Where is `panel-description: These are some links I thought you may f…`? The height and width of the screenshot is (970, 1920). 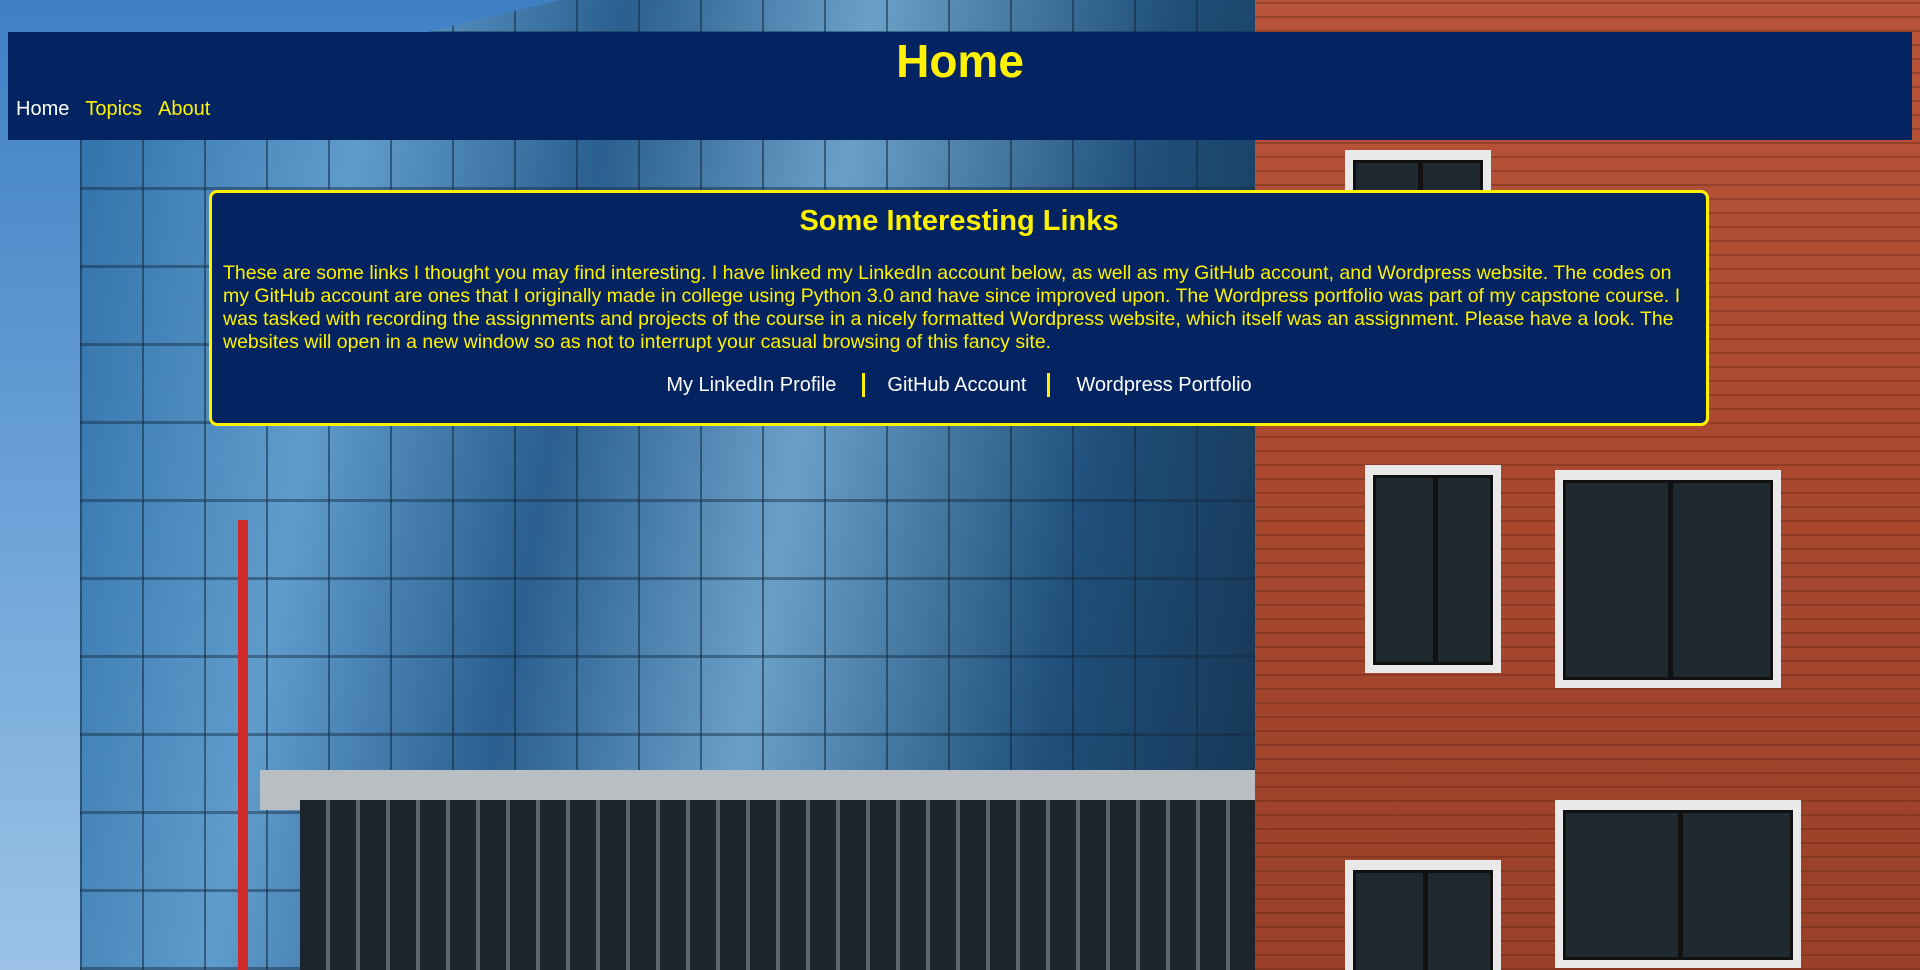
panel-description: These are some links I thought you may f… is located at coordinates (952, 307).